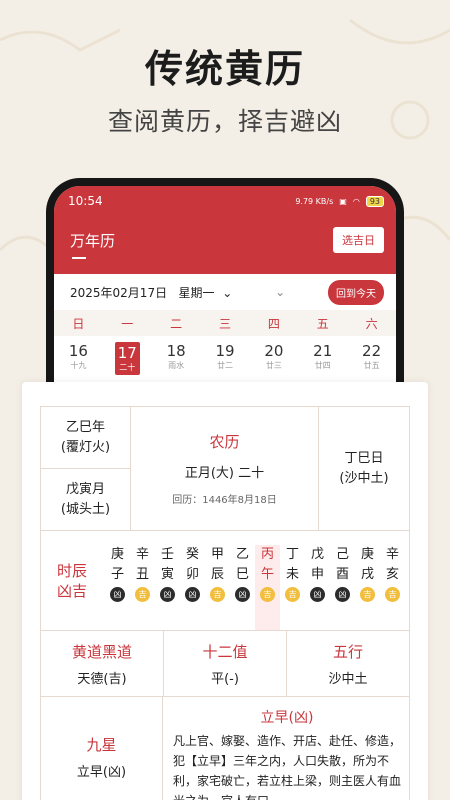 The image size is (450, 800). What do you see at coordinates (101, 745) in the screenshot?
I see `nine-star-label: 九星` at bounding box center [101, 745].